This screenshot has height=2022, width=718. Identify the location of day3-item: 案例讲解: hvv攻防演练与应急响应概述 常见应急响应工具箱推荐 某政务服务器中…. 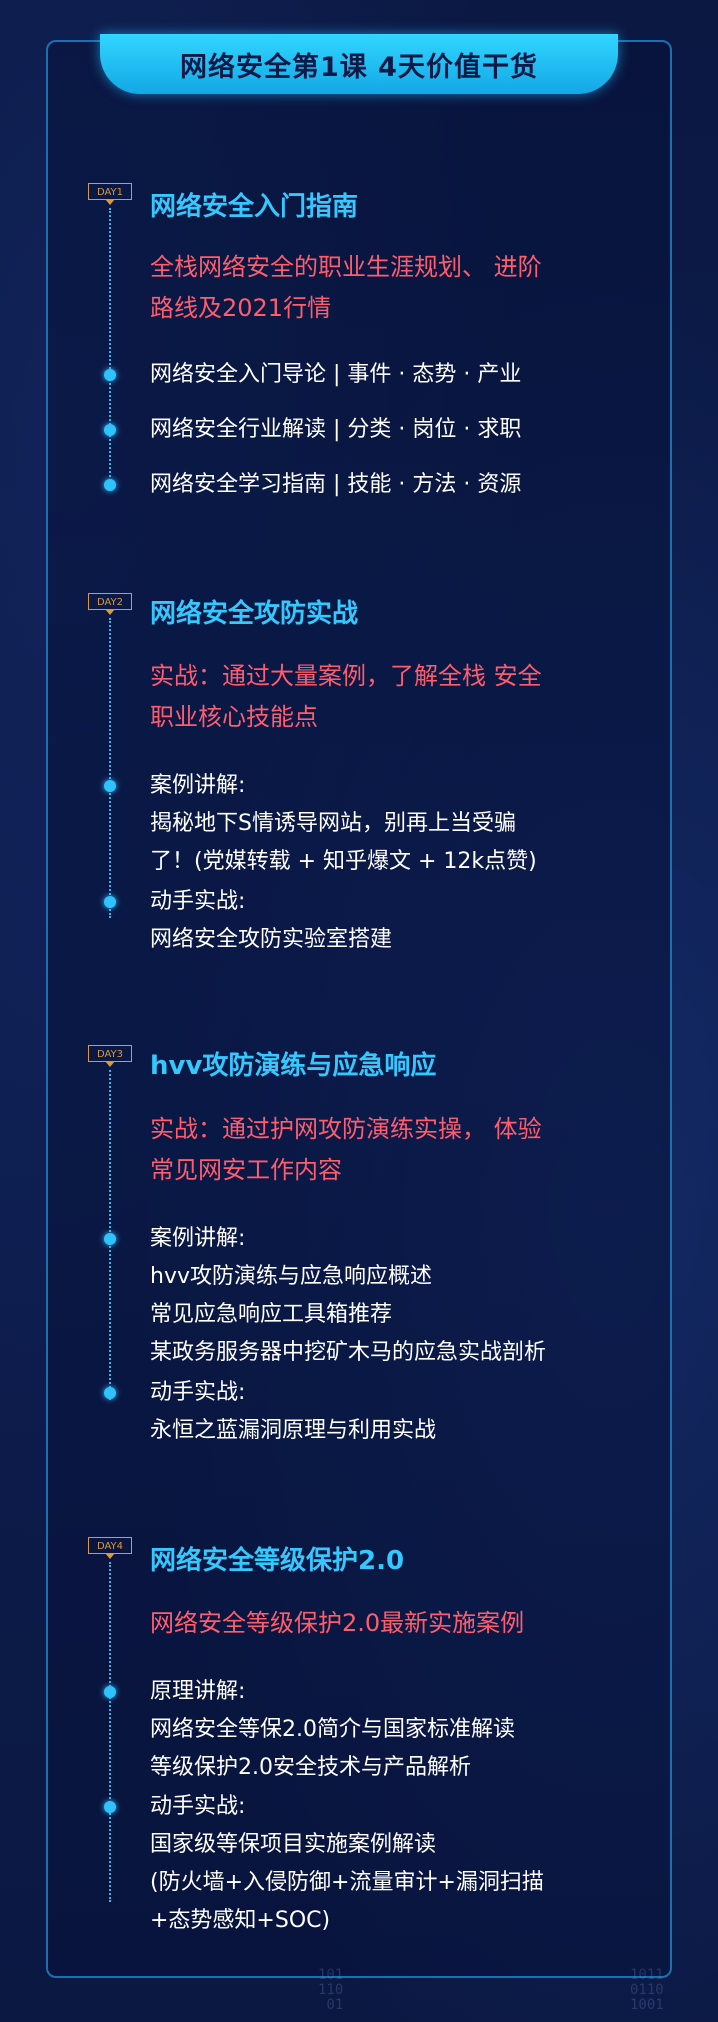
(348, 1295).